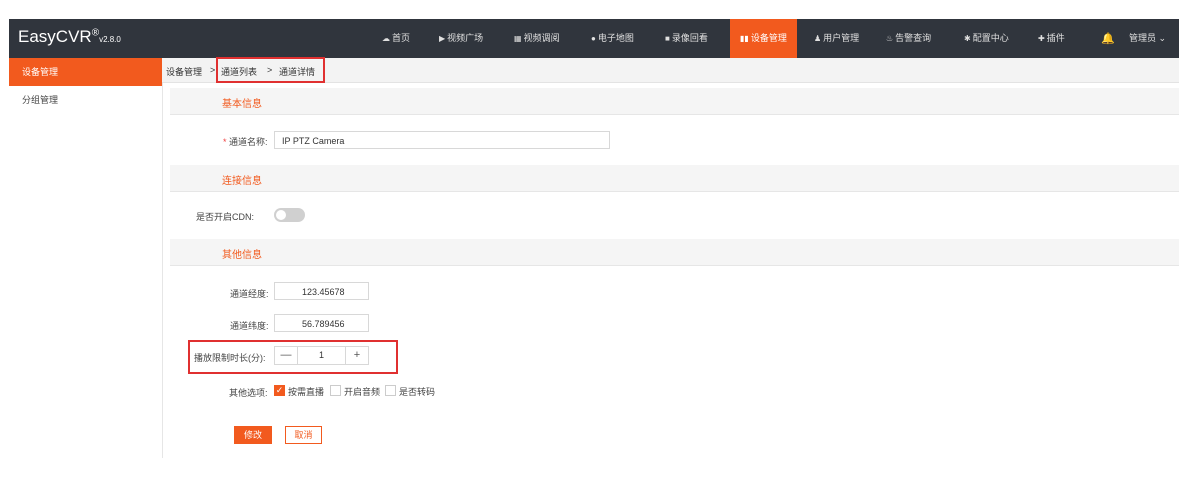 This screenshot has height=486, width=1188. I want to click on brand-registered-mark: ®, so click(95, 33).